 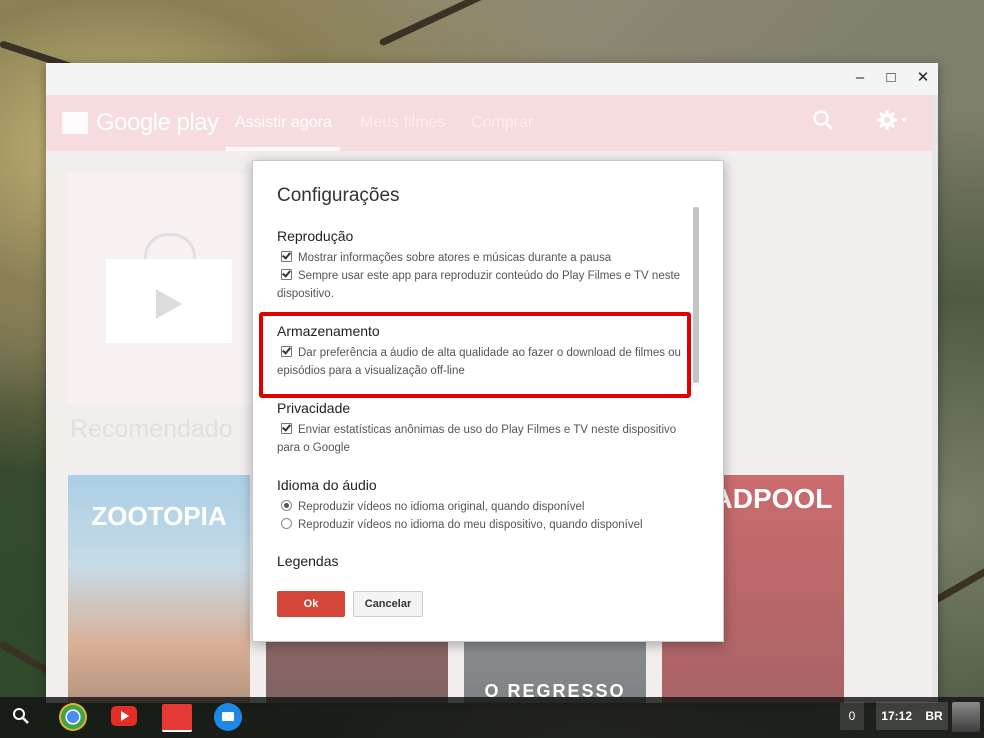 I want to click on dialog-scrollbar, so click(x=696, y=295).